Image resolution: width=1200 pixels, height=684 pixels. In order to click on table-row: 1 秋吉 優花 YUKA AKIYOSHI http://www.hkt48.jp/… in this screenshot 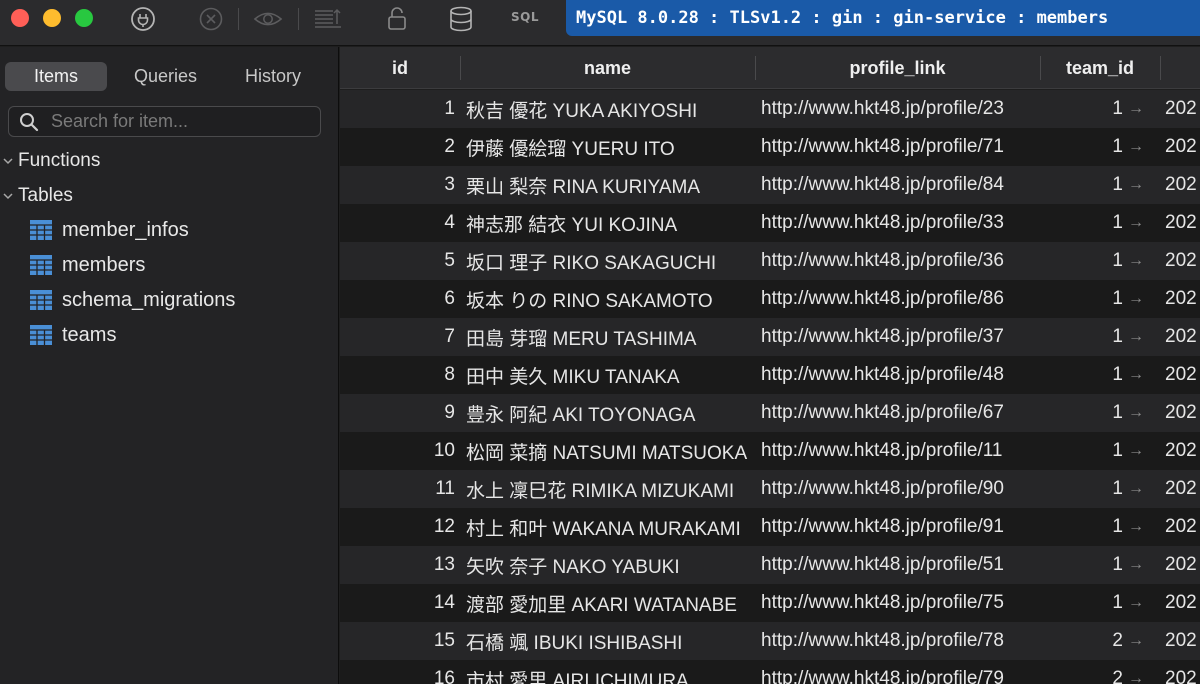, I will do `click(770, 109)`.